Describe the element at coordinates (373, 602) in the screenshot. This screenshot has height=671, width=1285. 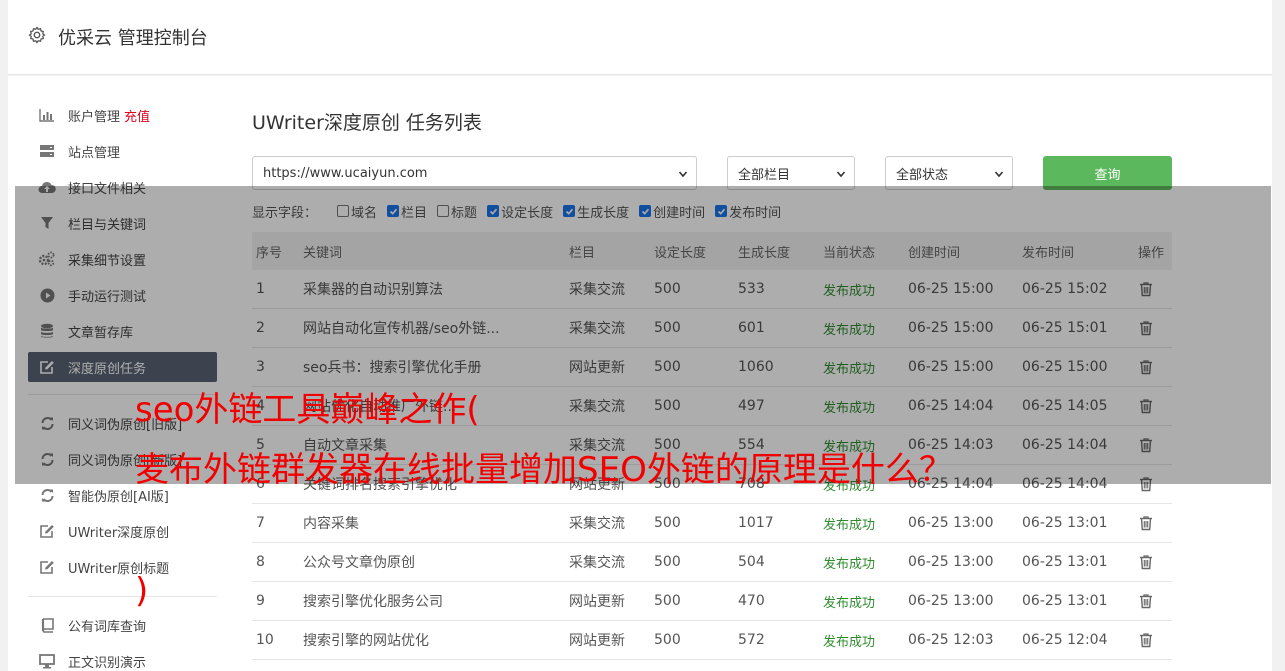
I see `table-cell: 搜索引擎优化服务公司` at that location.